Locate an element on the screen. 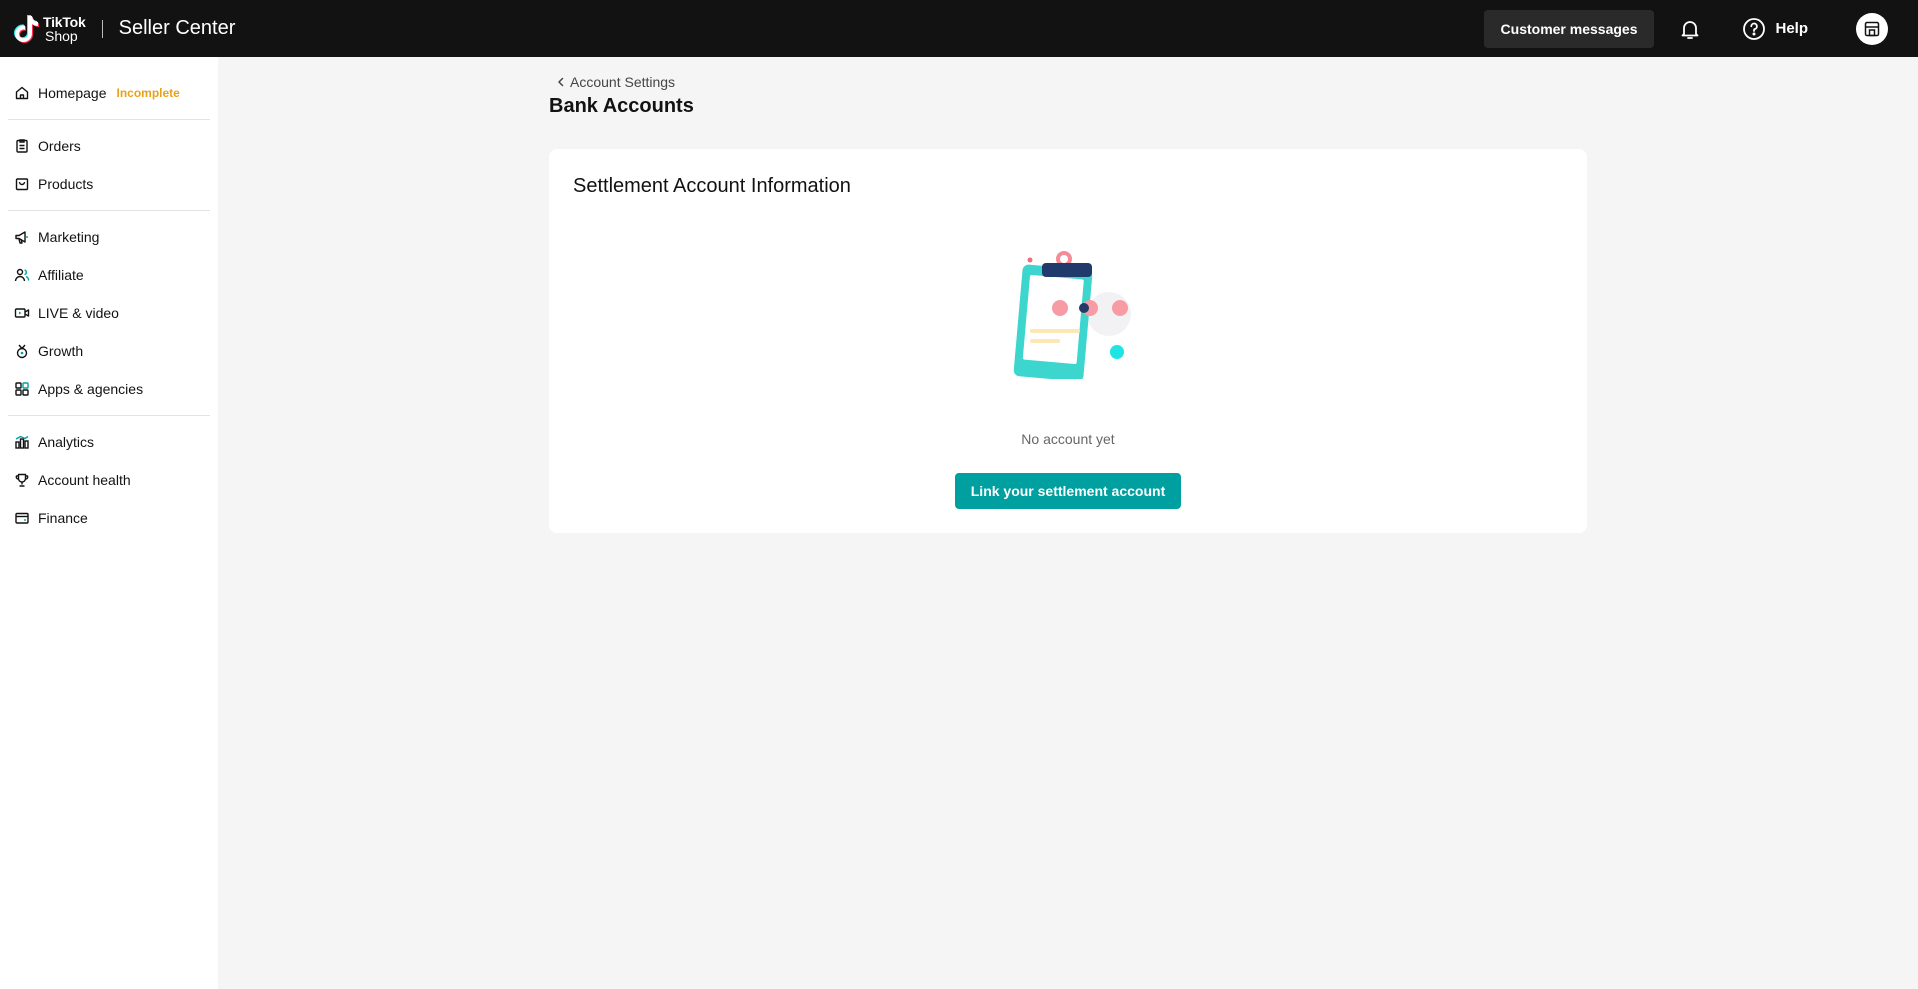 Image resolution: width=1918 pixels, height=989 pixels. apps-icon is located at coordinates (22, 389).